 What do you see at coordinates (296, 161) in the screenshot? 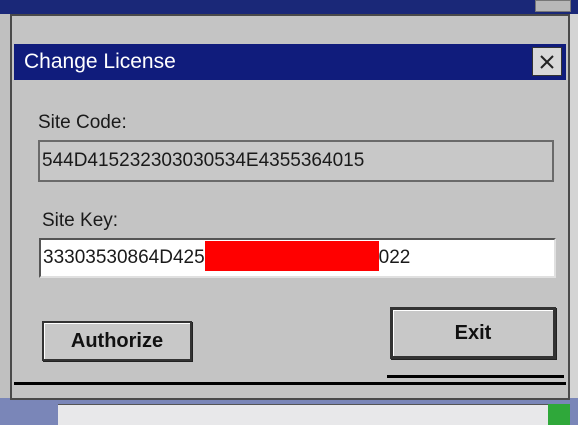
I see `site-code-field: 544D415232303030534E4355364015` at bounding box center [296, 161].